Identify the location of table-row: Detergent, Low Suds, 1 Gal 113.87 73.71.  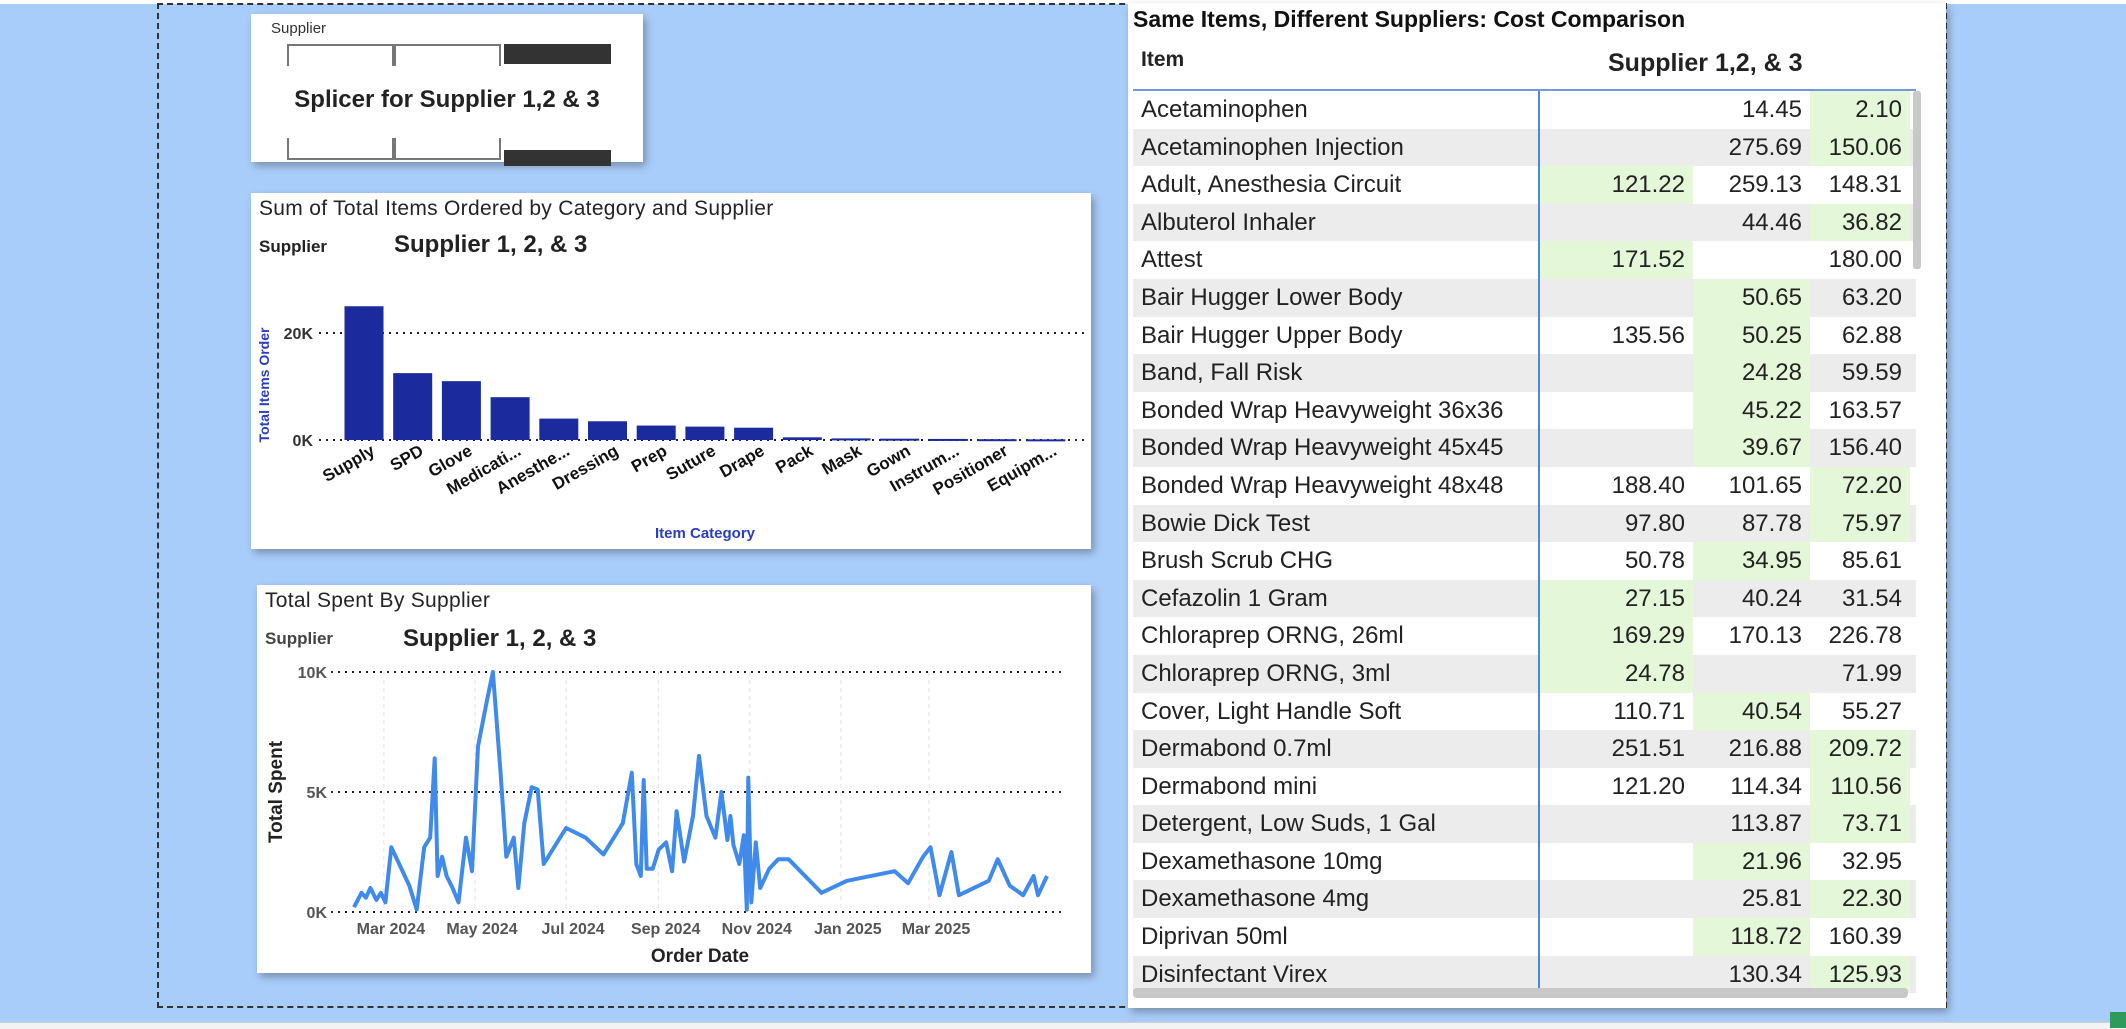
(1524, 824).